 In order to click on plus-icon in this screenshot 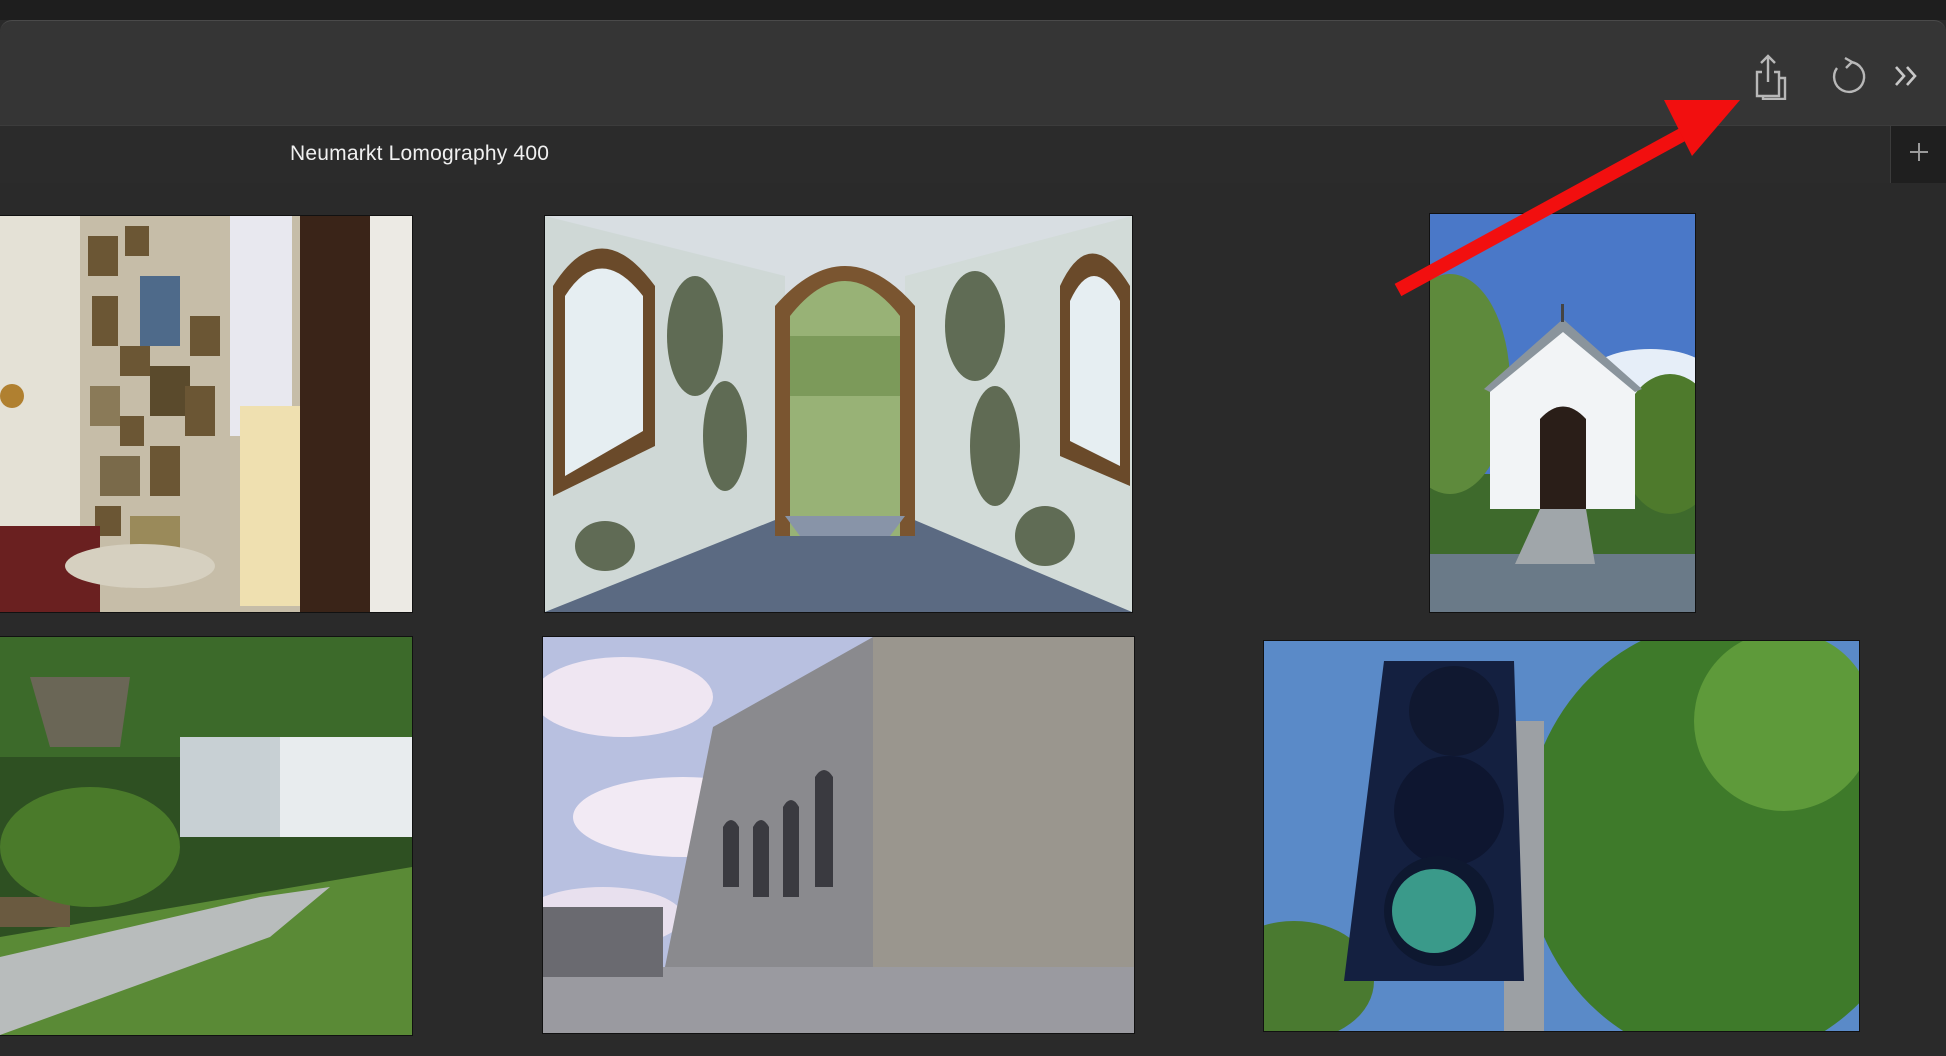, I will do `click(1919, 154)`.